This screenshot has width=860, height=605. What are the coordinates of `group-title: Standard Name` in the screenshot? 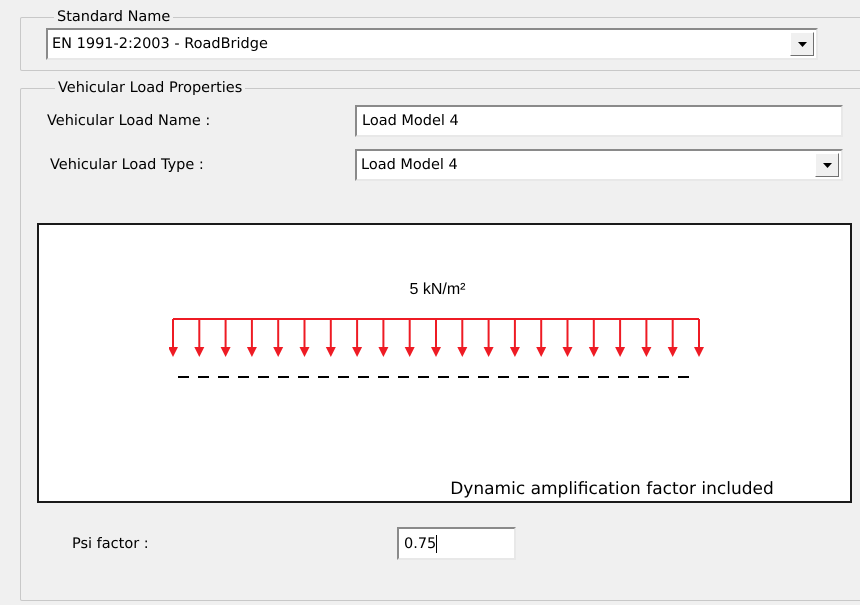 It's located at (114, 17).